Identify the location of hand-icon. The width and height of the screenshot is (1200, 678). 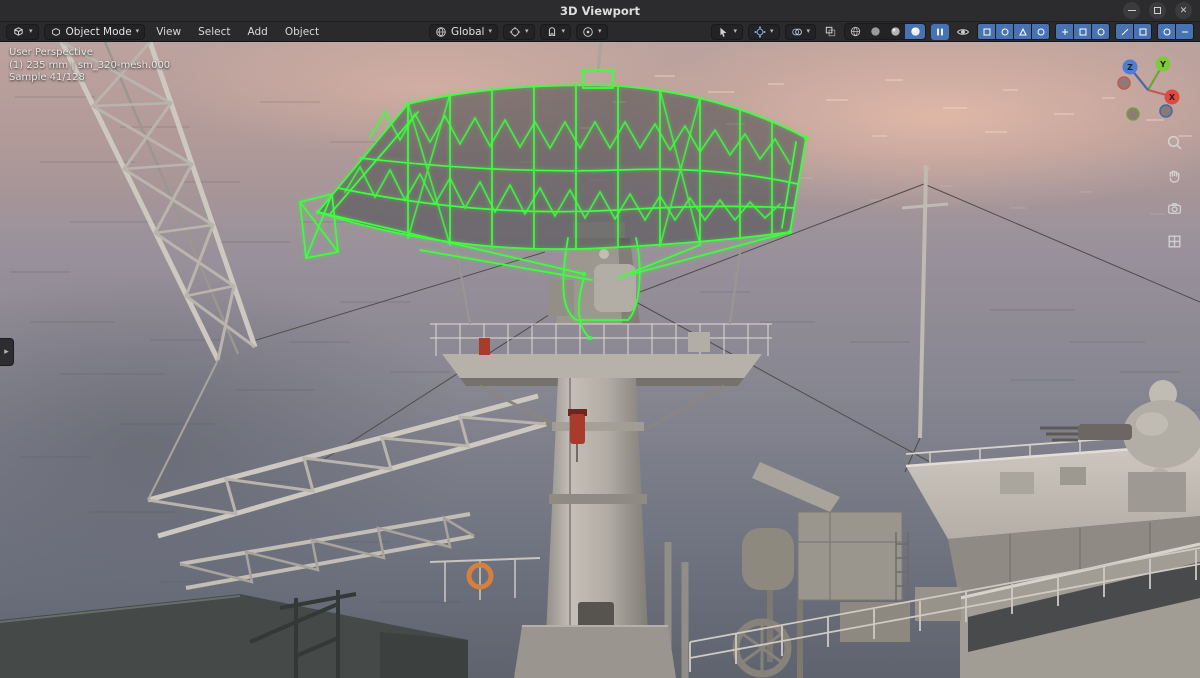
(1174, 176).